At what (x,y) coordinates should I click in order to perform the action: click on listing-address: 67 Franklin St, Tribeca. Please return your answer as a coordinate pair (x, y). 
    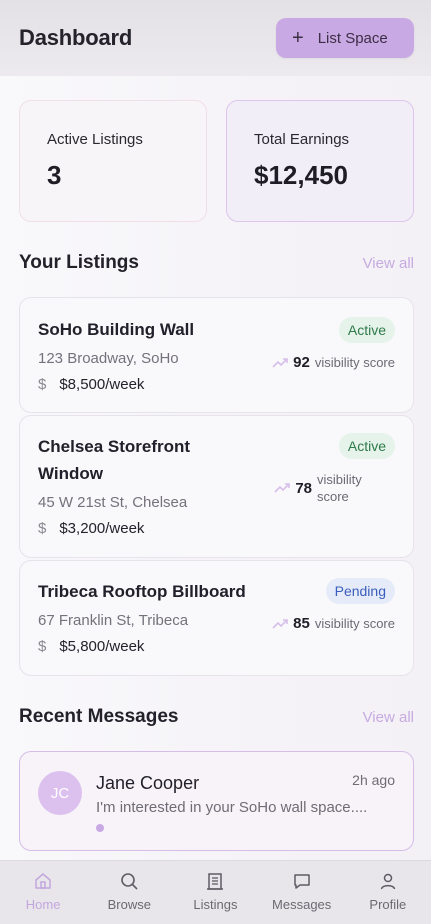
    Looking at the image, I should click on (113, 620).